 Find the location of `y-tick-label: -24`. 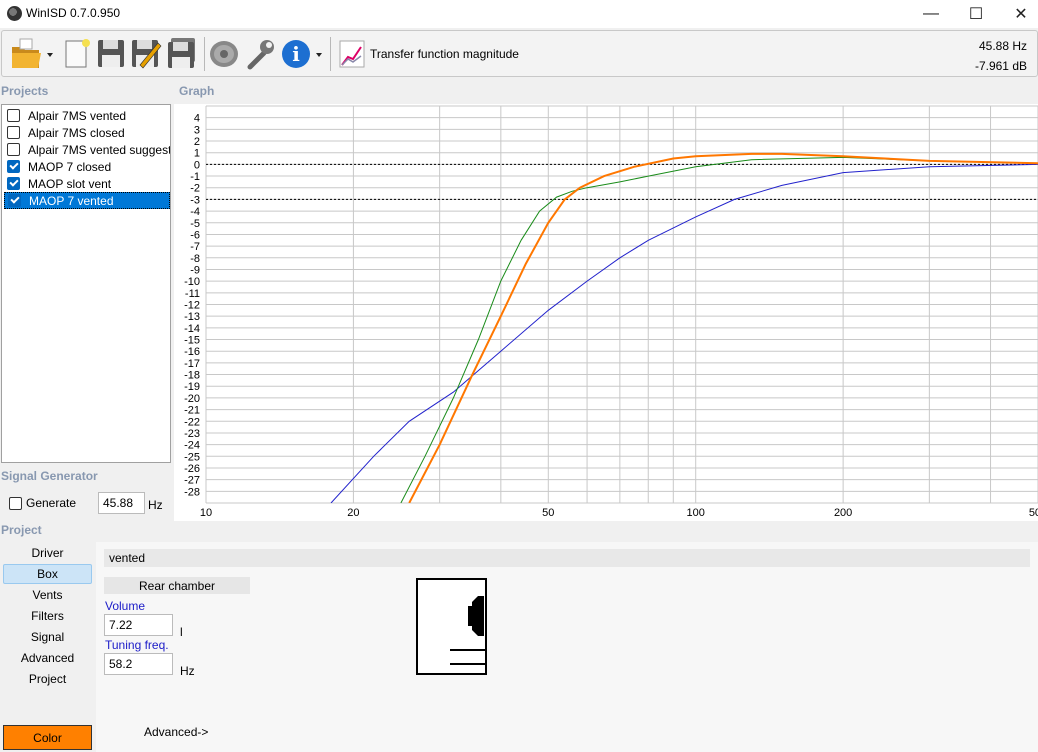

y-tick-label: -24 is located at coordinates (192, 446).